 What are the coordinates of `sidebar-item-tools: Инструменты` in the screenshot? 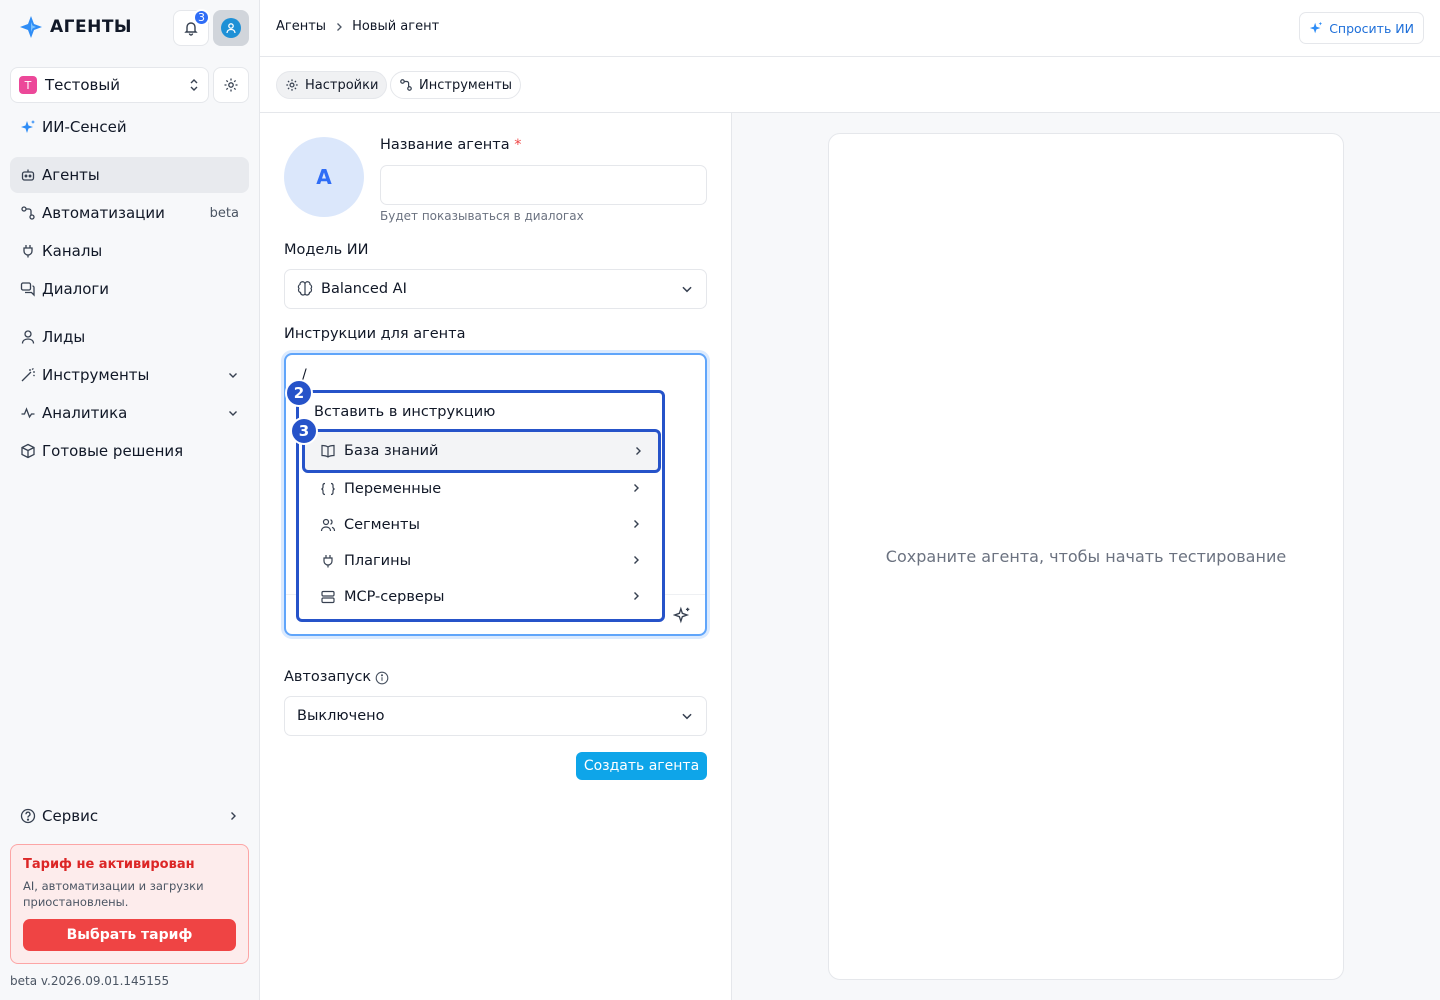 It's located at (129, 375).